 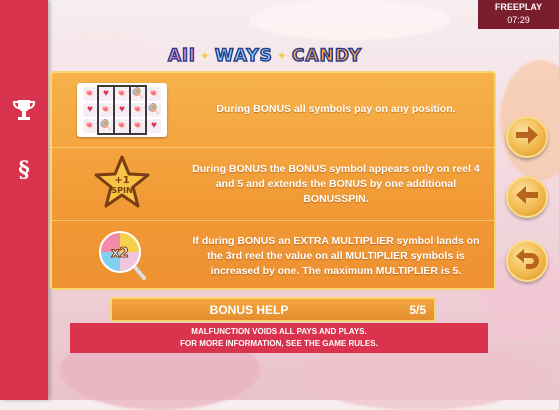 What do you see at coordinates (350, 20) in the screenshot?
I see `background-cloud` at bounding box center [350, 20].